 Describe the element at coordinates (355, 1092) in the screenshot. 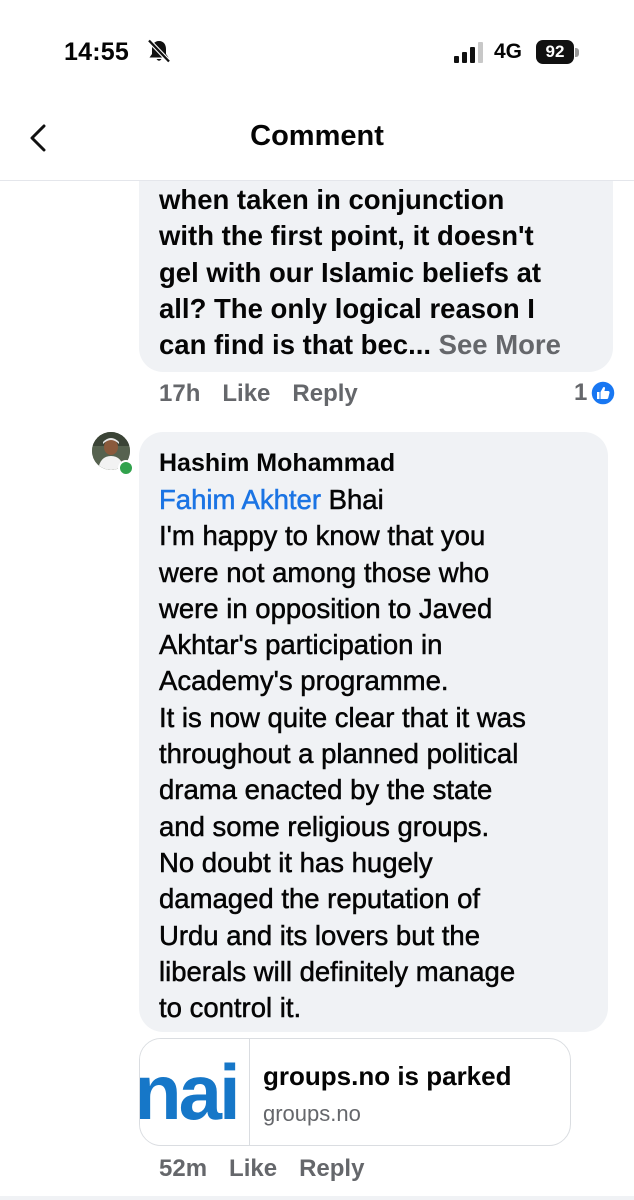

I see `link-preview-card: nai groups.no is parked groups.no` at that location.